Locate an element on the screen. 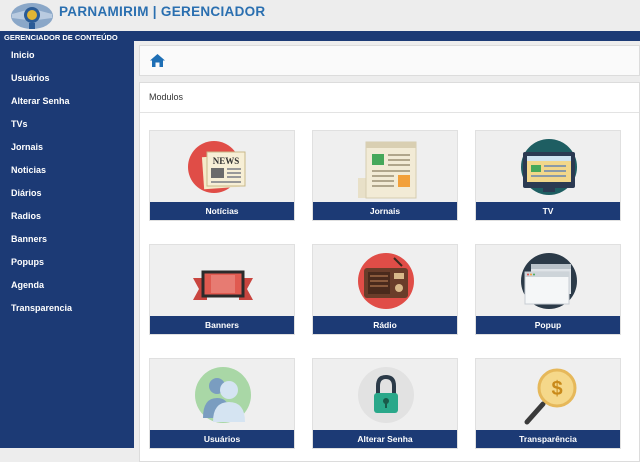 Image resolution: width=640 pixels, height=462 pixels. sidebar-item-transparencia: Transparencia is located at coordinates (67, 311).